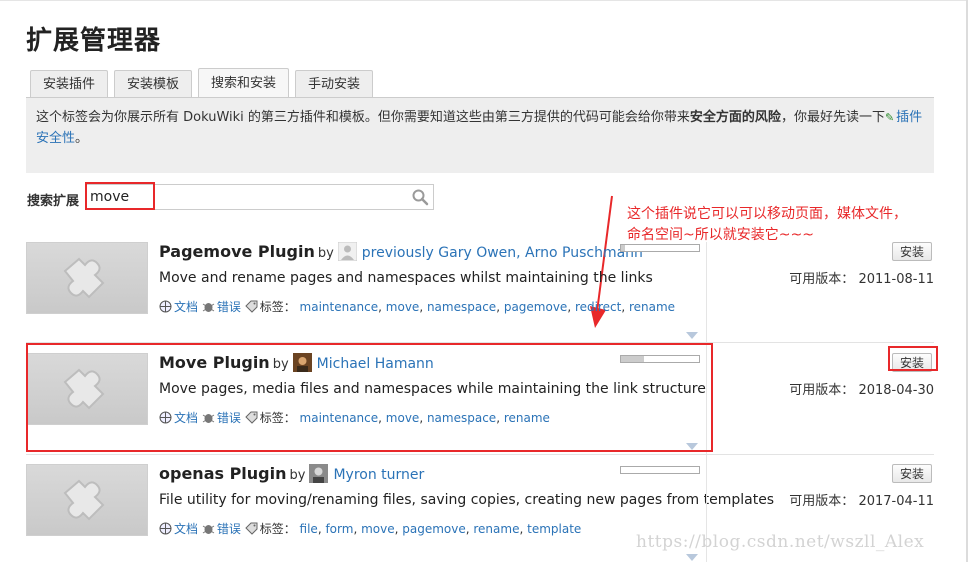  Describe the element at coordinates (339, 529) in the screenshot. I see `tag-link: form` at that location.